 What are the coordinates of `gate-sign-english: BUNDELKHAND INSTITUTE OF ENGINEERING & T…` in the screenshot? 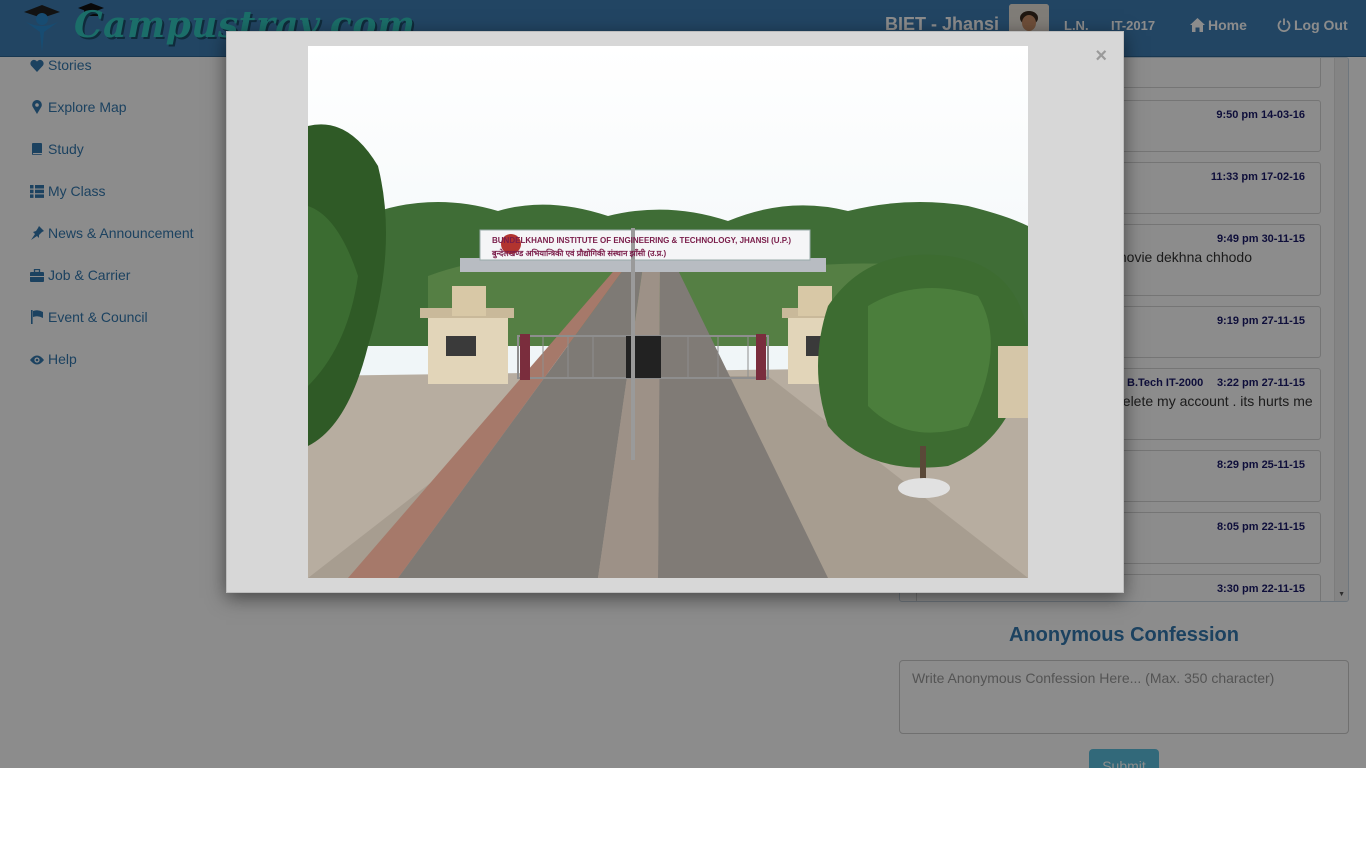 It's located at (641, 240).